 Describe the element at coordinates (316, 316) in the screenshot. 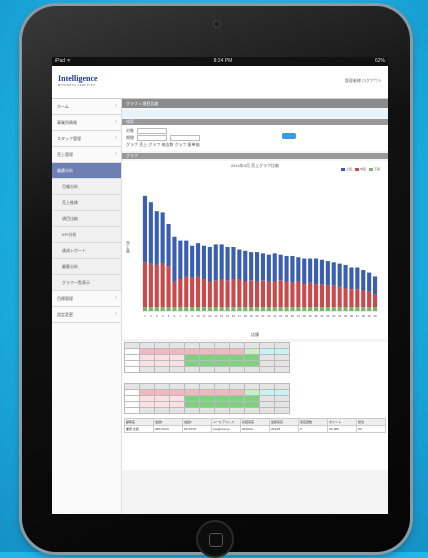

I see `x-tick-label: 30` at that location.